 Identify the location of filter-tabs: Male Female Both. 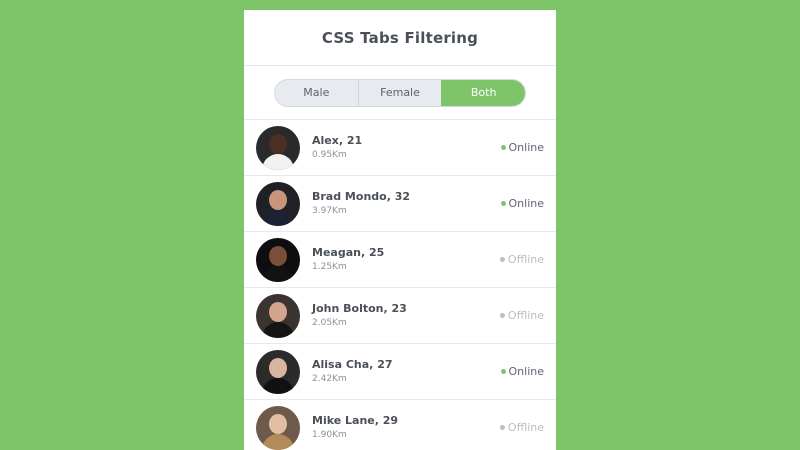
(400, 92).